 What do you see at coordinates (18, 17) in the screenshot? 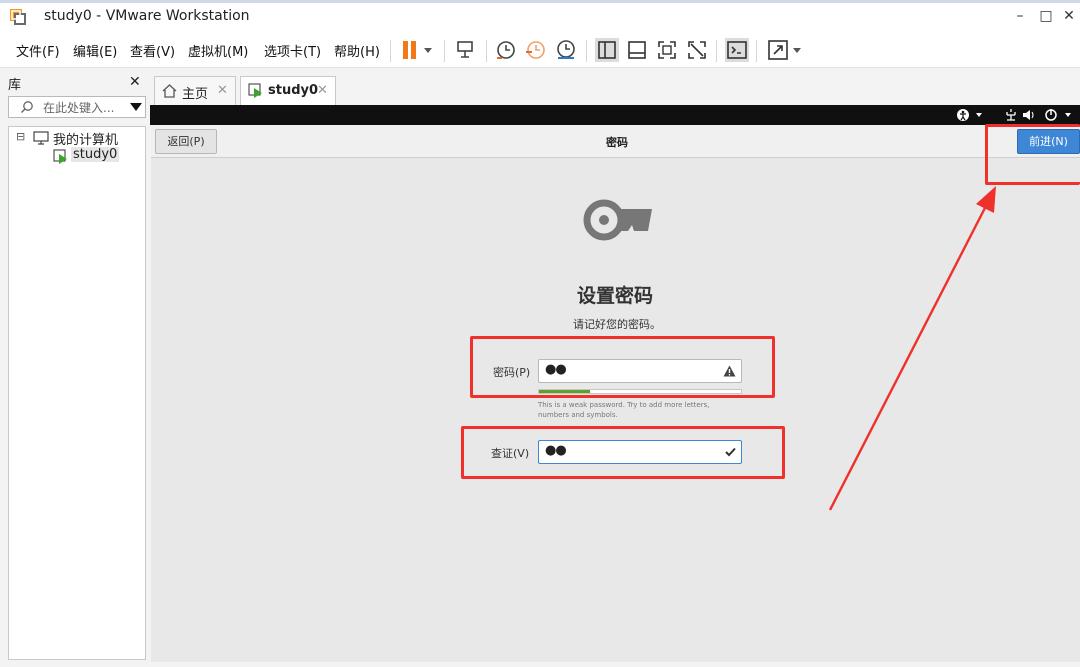
I see `vmware-logo-icon` at bounding box center [18, 17].